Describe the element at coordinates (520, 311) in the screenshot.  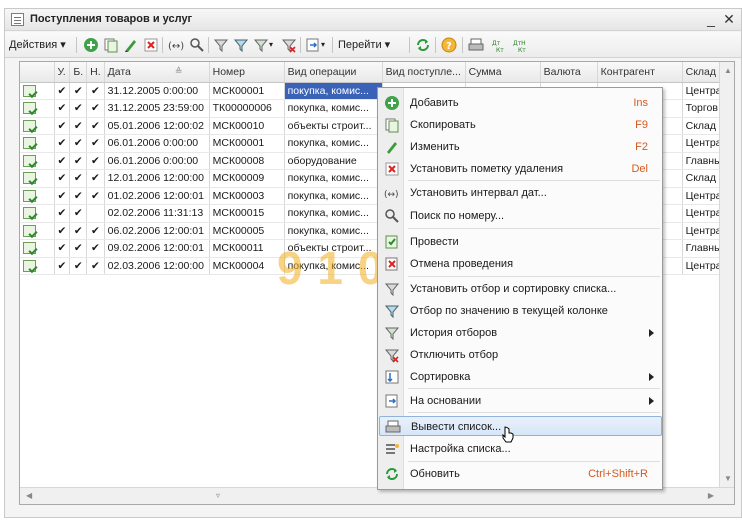
I see `menu-item-filter-by-value: Отбор по значению в текущей колонке` at that location.